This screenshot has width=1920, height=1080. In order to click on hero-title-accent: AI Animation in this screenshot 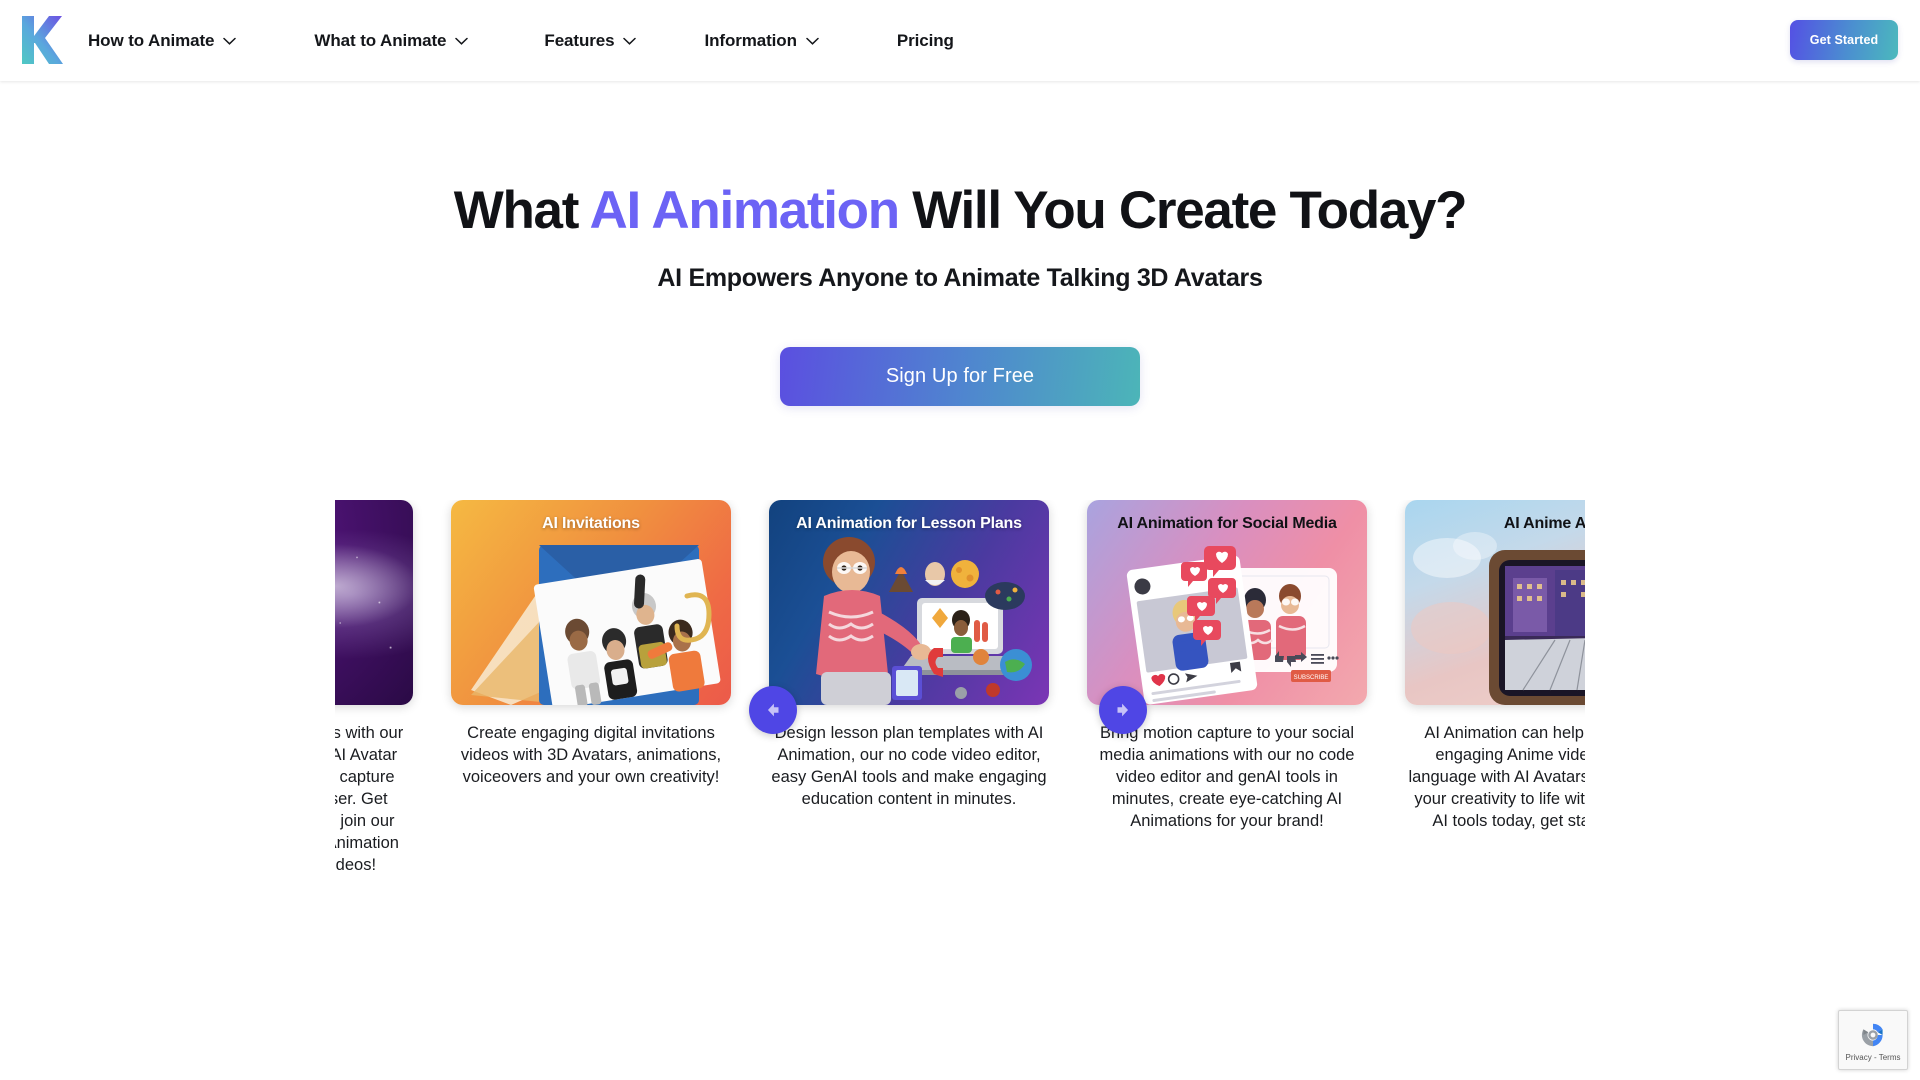, I will do `click(745, 210)`.